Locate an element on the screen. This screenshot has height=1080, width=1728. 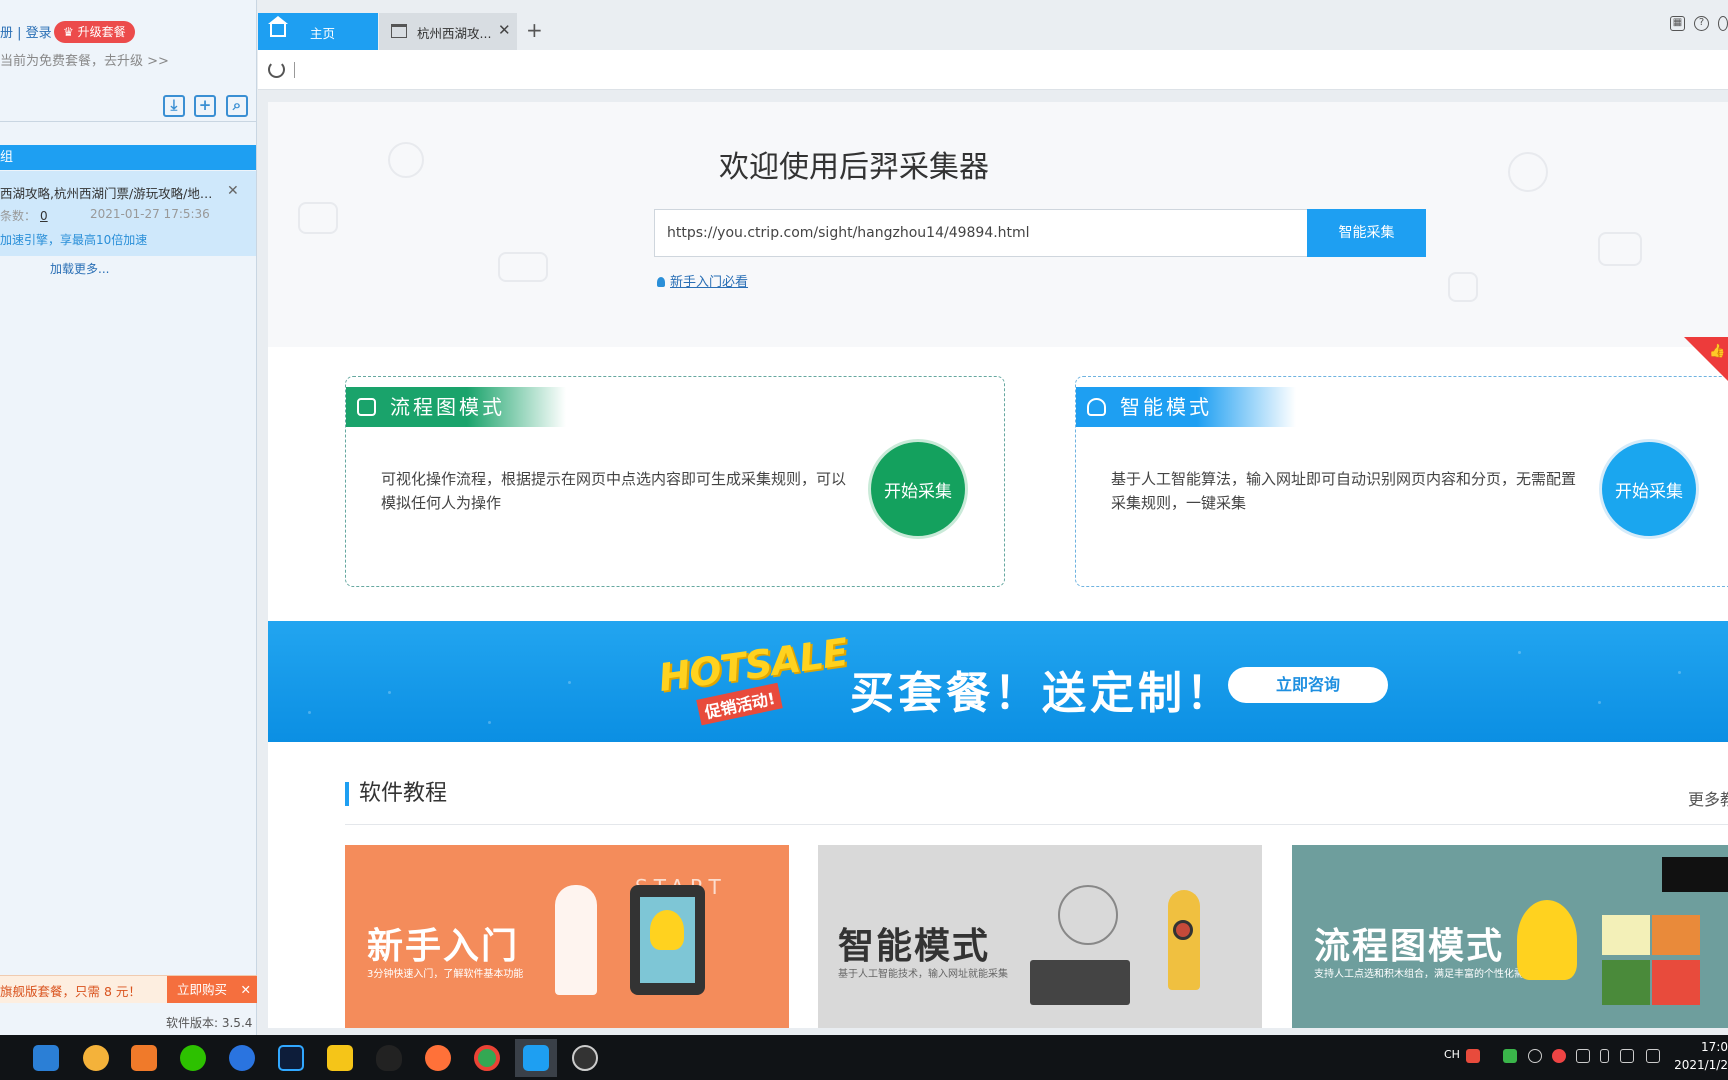
smart-mode-description: 基于人工智能算法，输入网址即可自动识别网页内容和分页，无需配置采集规则，一键采集 is located at coordinates (1344, 491).